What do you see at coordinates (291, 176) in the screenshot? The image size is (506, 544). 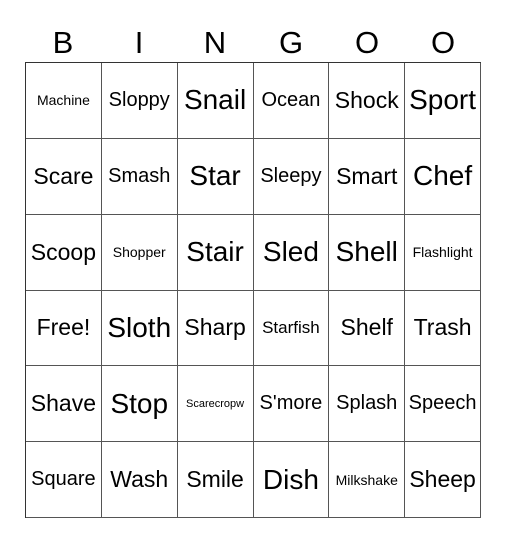 I see `bingo-cell: Sleepy` at bounding box center [291, 176].